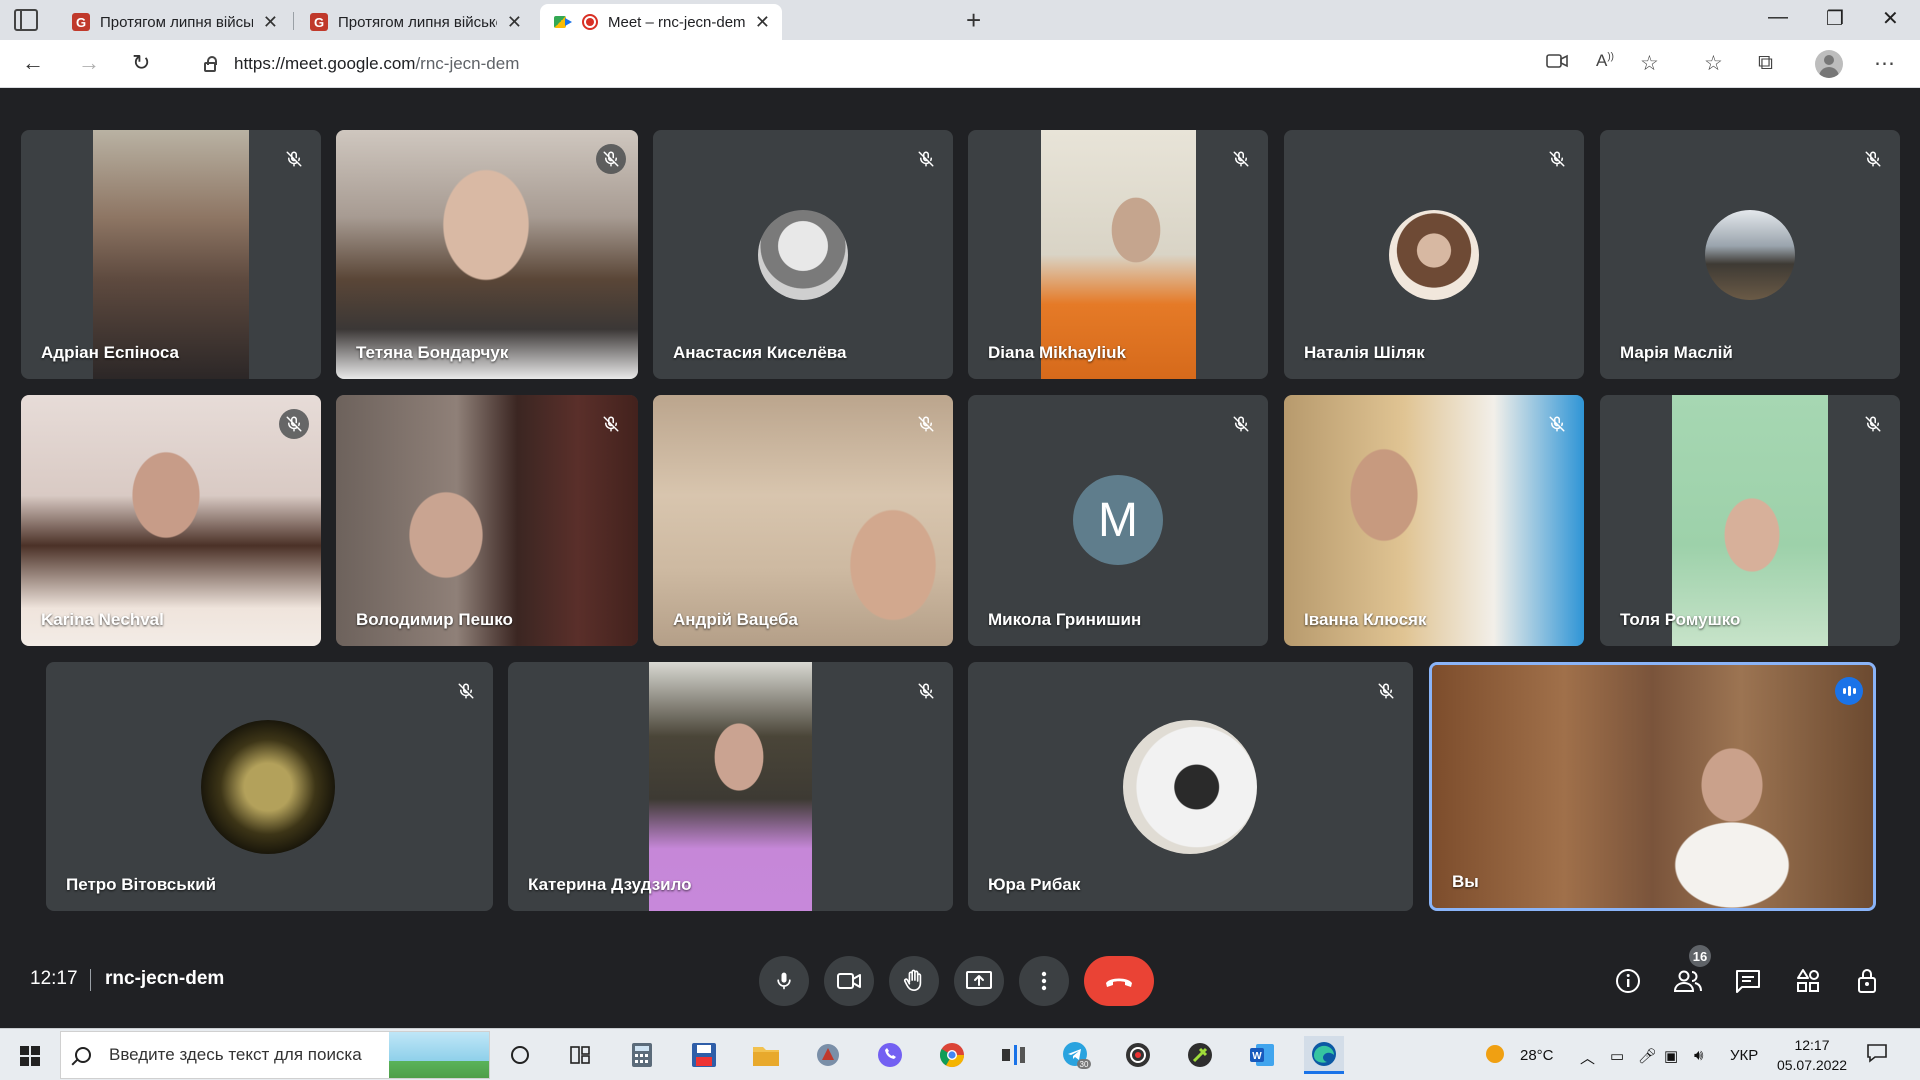 The width and height of the screenshot is (1920, 1080). What do you see at coordinates (1617, 1056) in the screenshot?
I see `tray-monitor-icon: ▭` at bounding box center [1617, 1056].